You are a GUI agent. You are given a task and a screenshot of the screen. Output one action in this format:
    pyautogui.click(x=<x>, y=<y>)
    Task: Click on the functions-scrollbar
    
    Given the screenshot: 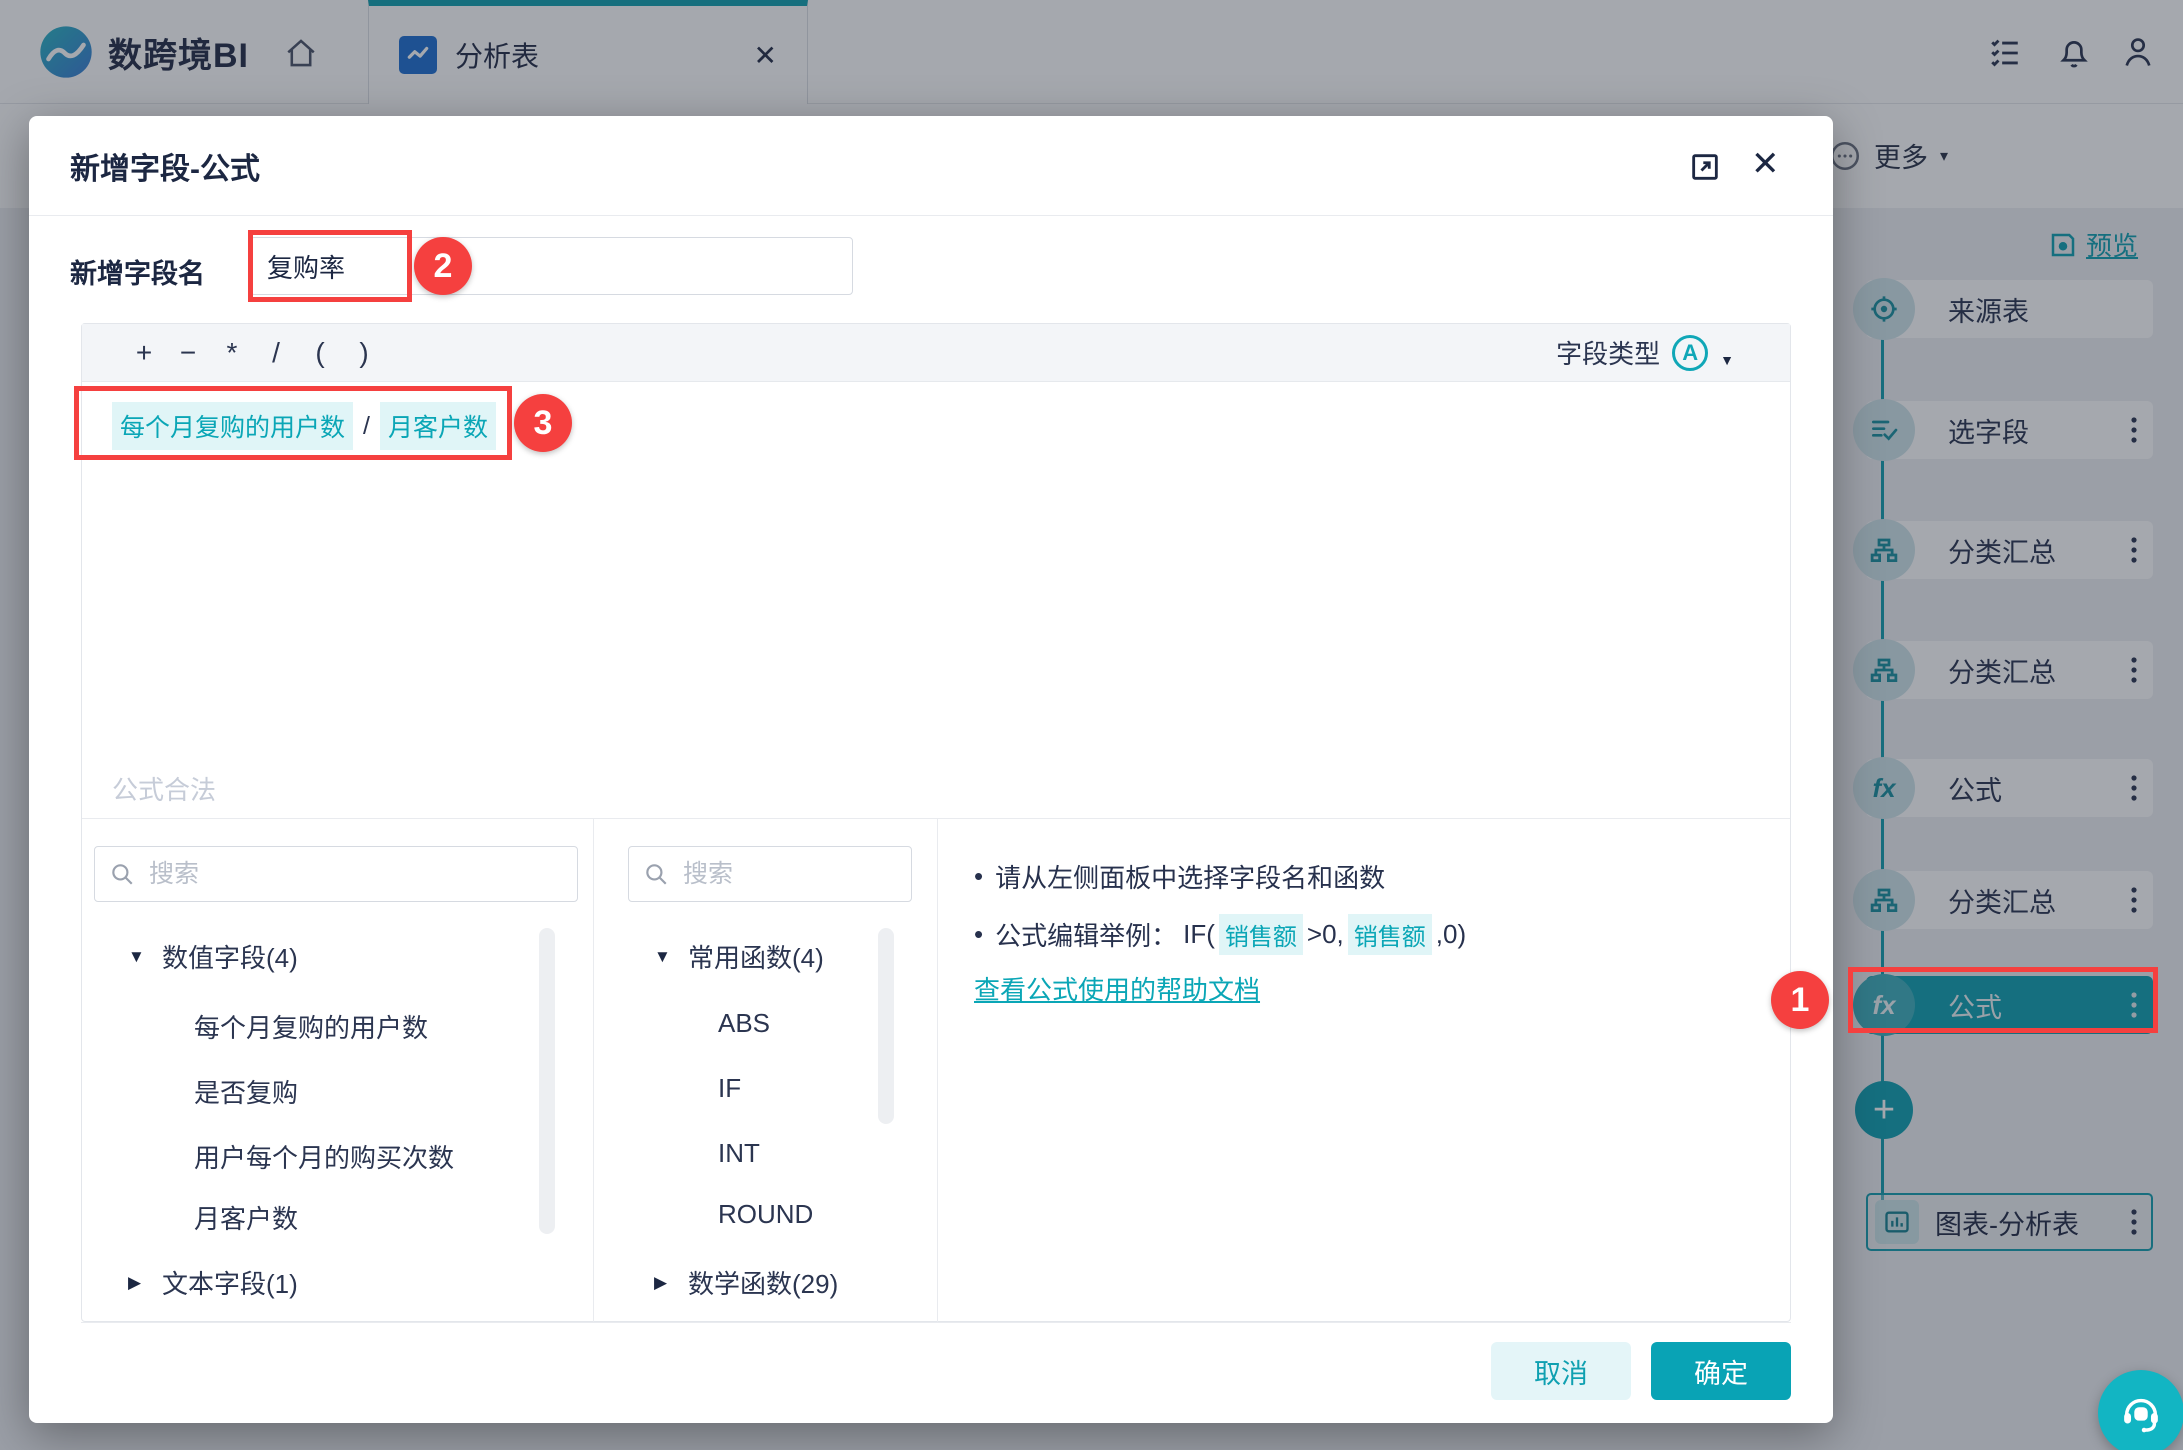 What is the action you would take?
    pyautogui.click(x=886, y=1026)
    